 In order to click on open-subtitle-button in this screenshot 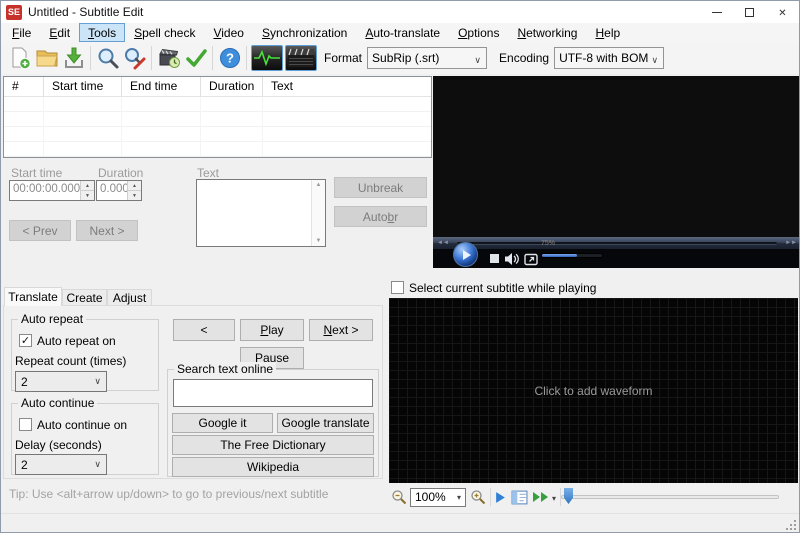, I will do `click(46, 58)`.